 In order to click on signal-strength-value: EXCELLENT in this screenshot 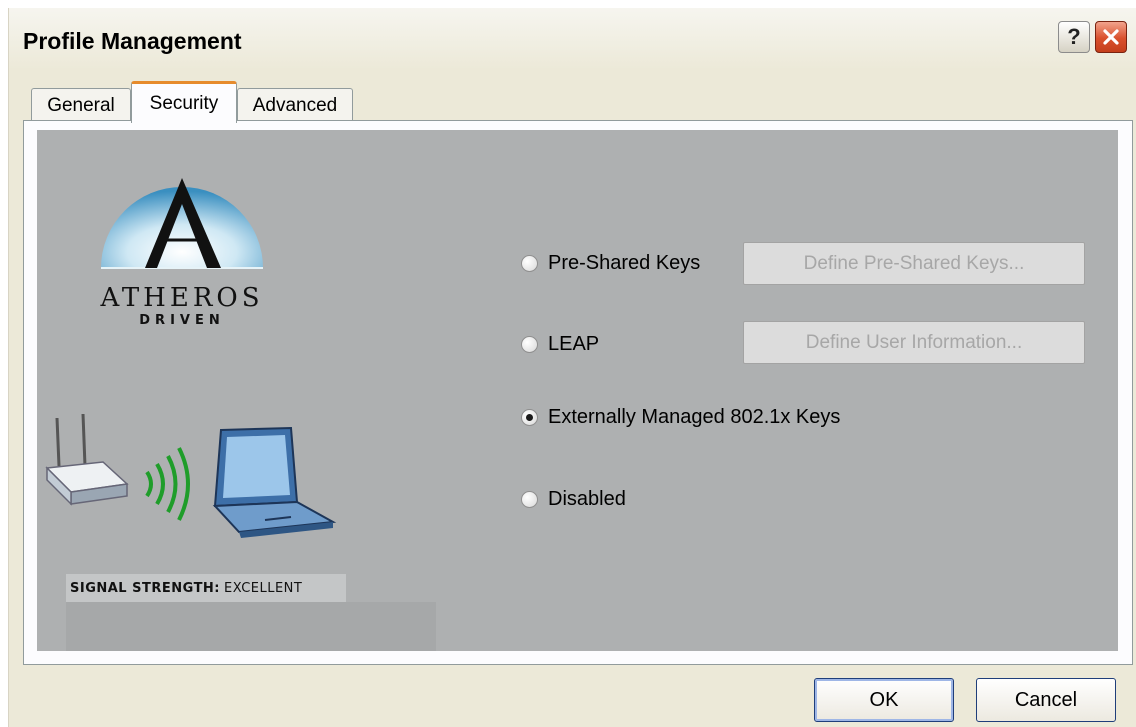, I will do `click(263, 588)`.